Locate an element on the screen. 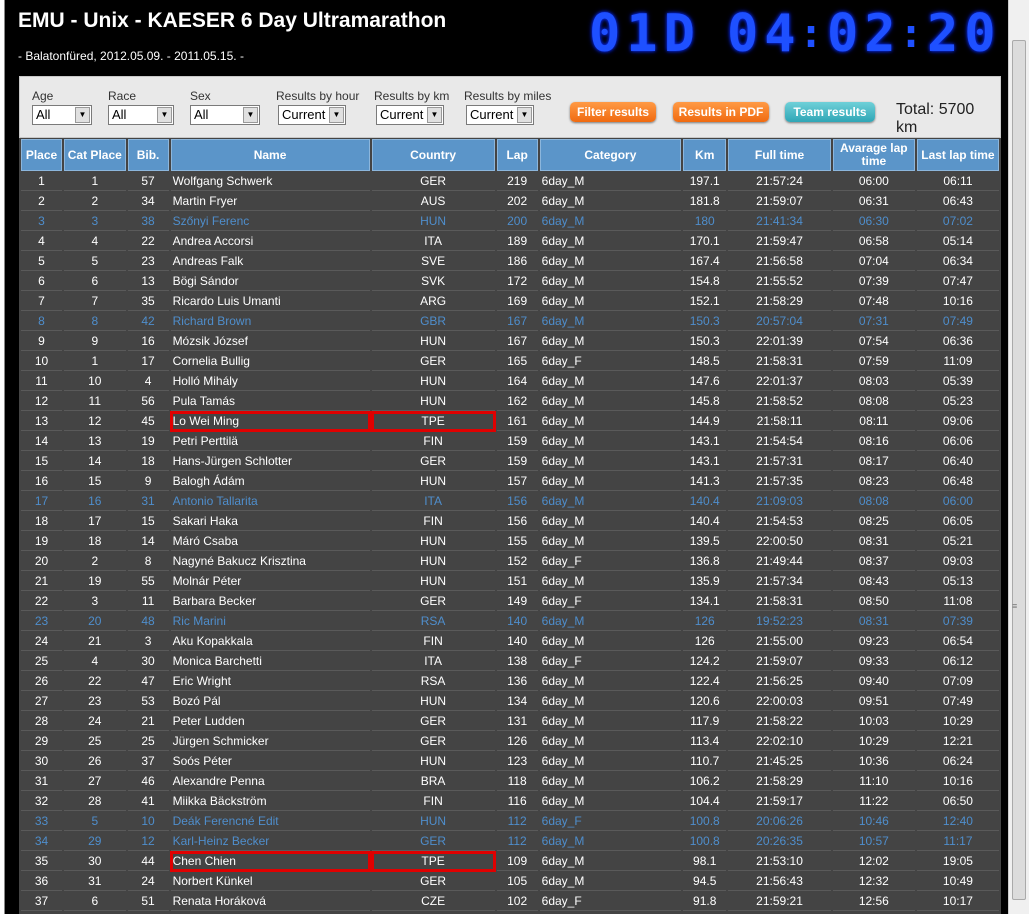  race-select: All ▼ is located at coordinates (141, 115).